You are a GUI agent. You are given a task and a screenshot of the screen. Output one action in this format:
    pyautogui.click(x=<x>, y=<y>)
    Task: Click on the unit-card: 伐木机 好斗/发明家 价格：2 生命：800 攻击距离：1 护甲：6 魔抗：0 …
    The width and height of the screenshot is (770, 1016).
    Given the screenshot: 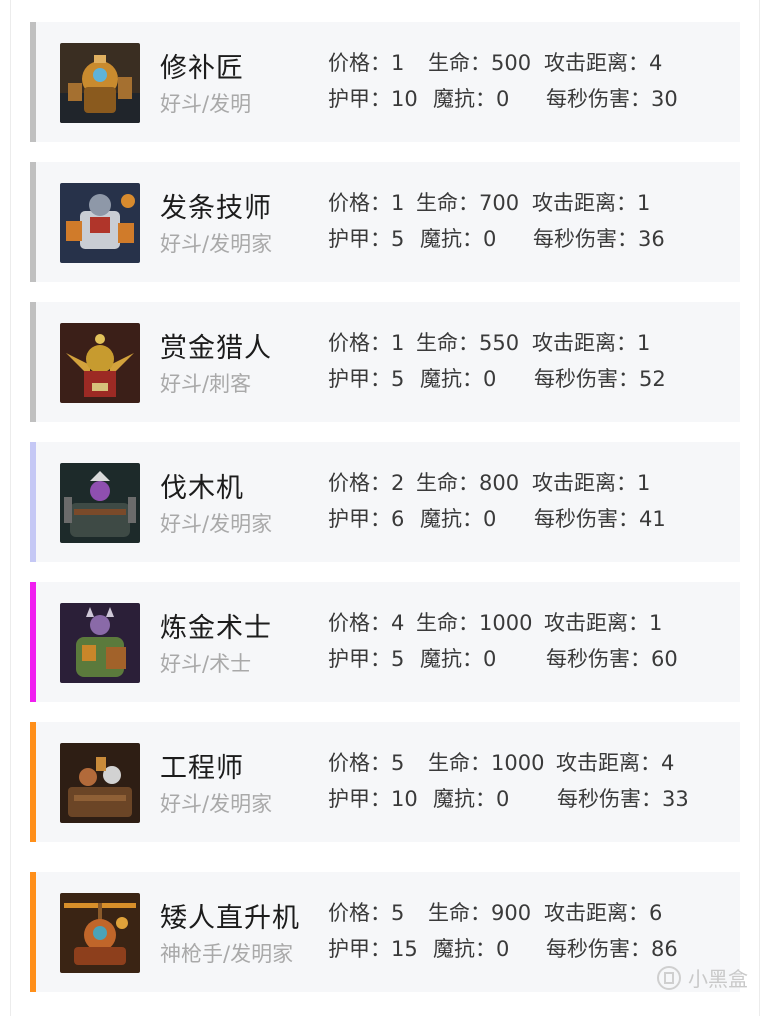 What is the action you would take?
    pyautogui.click(x=385, y=502)
    